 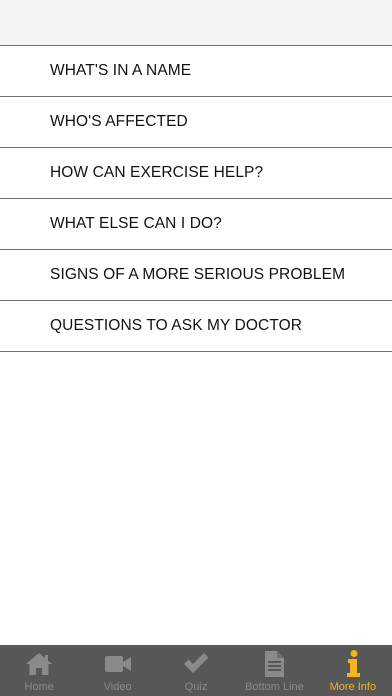 What do you see at coordinates (196, 23) in the screenshot?
I see `top-navigation-bar` at bounding box center [196, 23].